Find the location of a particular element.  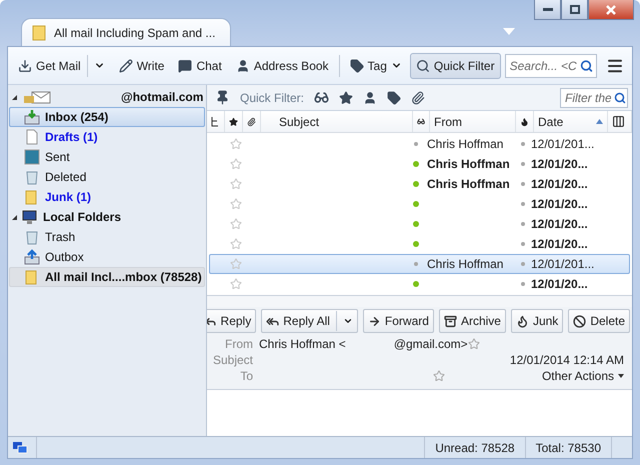

close-button is located at coordinates (611, 10).